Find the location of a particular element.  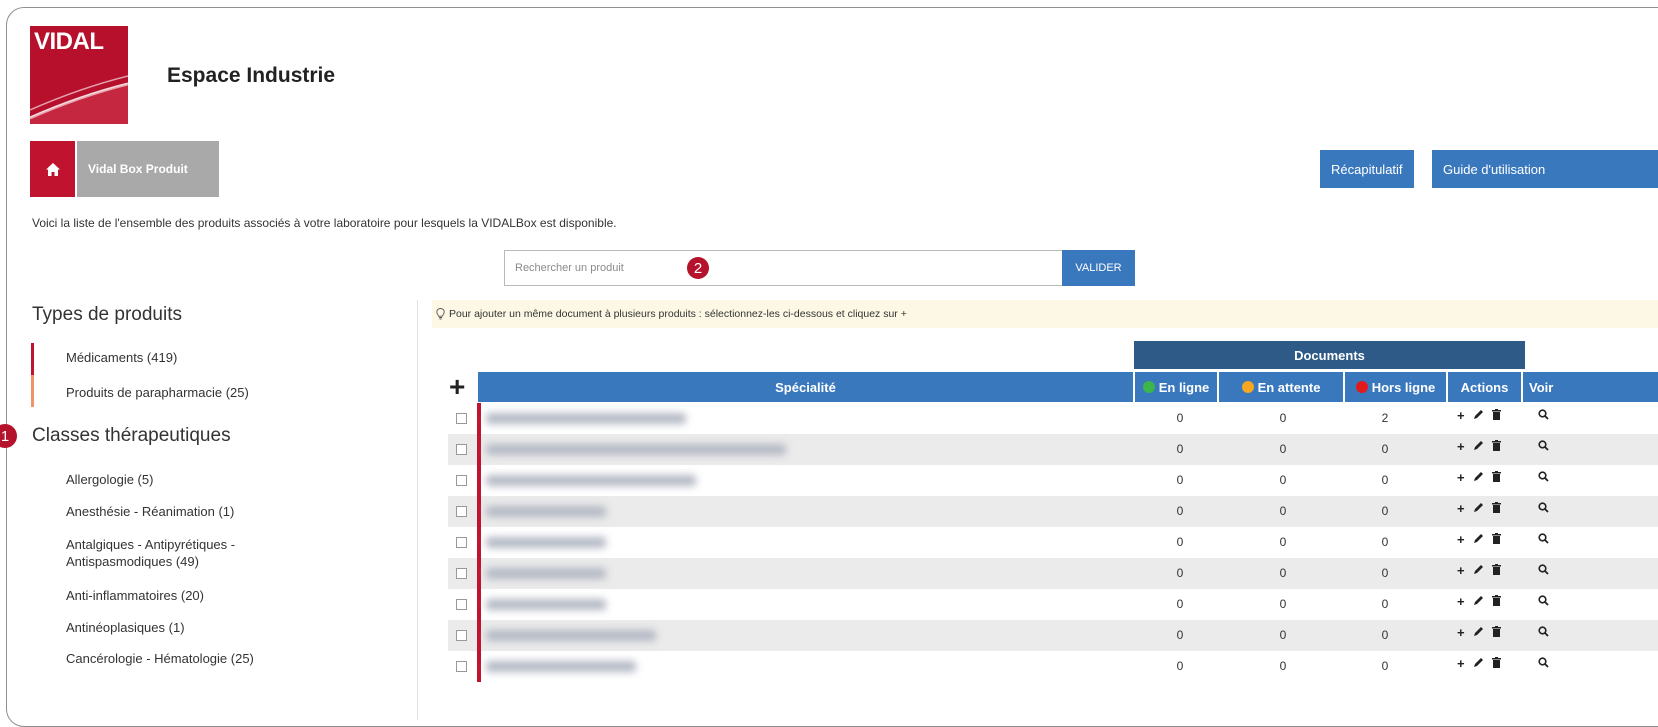

class-item-allergologie: Allergologie (5) is located at coordinates (109, 479).